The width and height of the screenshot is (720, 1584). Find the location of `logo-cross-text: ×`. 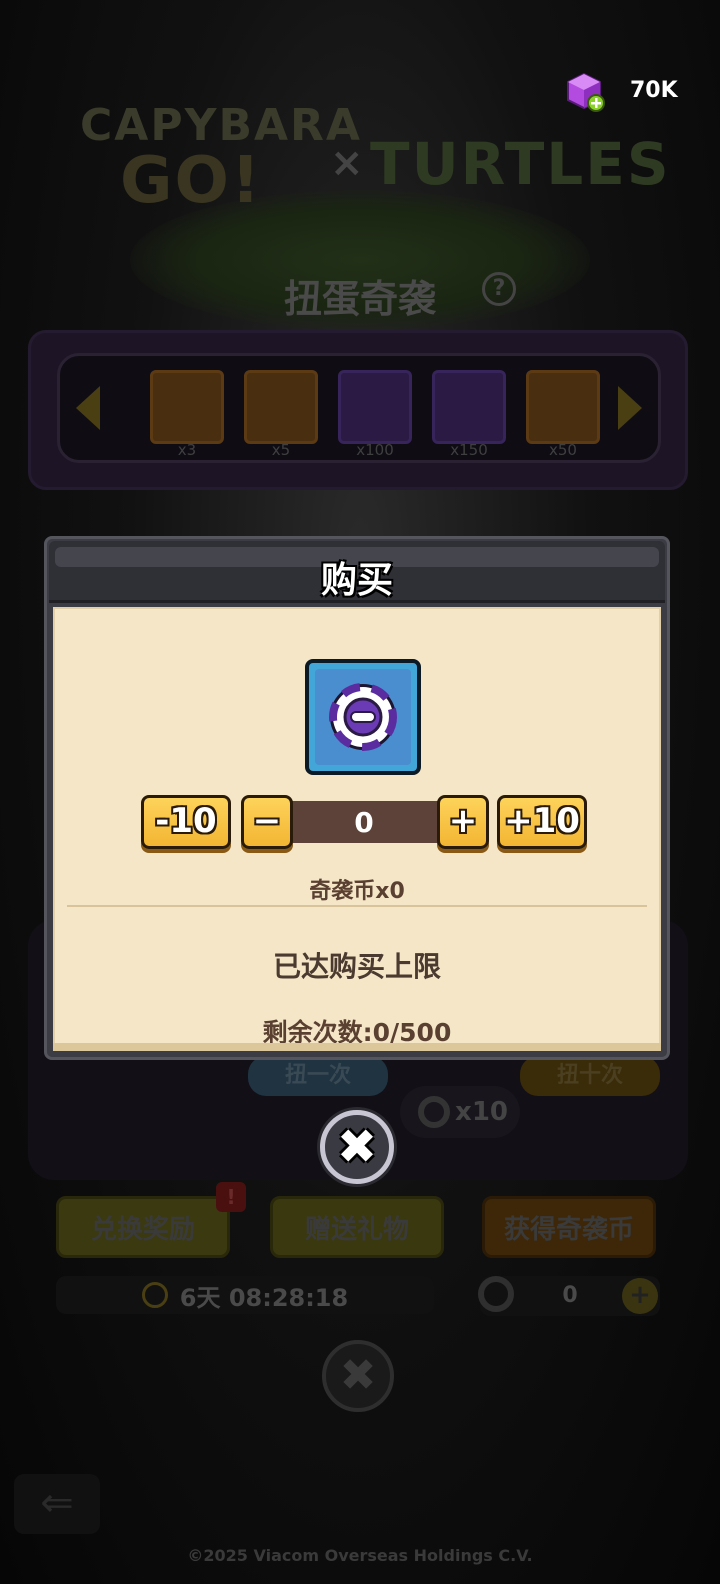

logo-cross-text: × is located at coordinates (348, 163).